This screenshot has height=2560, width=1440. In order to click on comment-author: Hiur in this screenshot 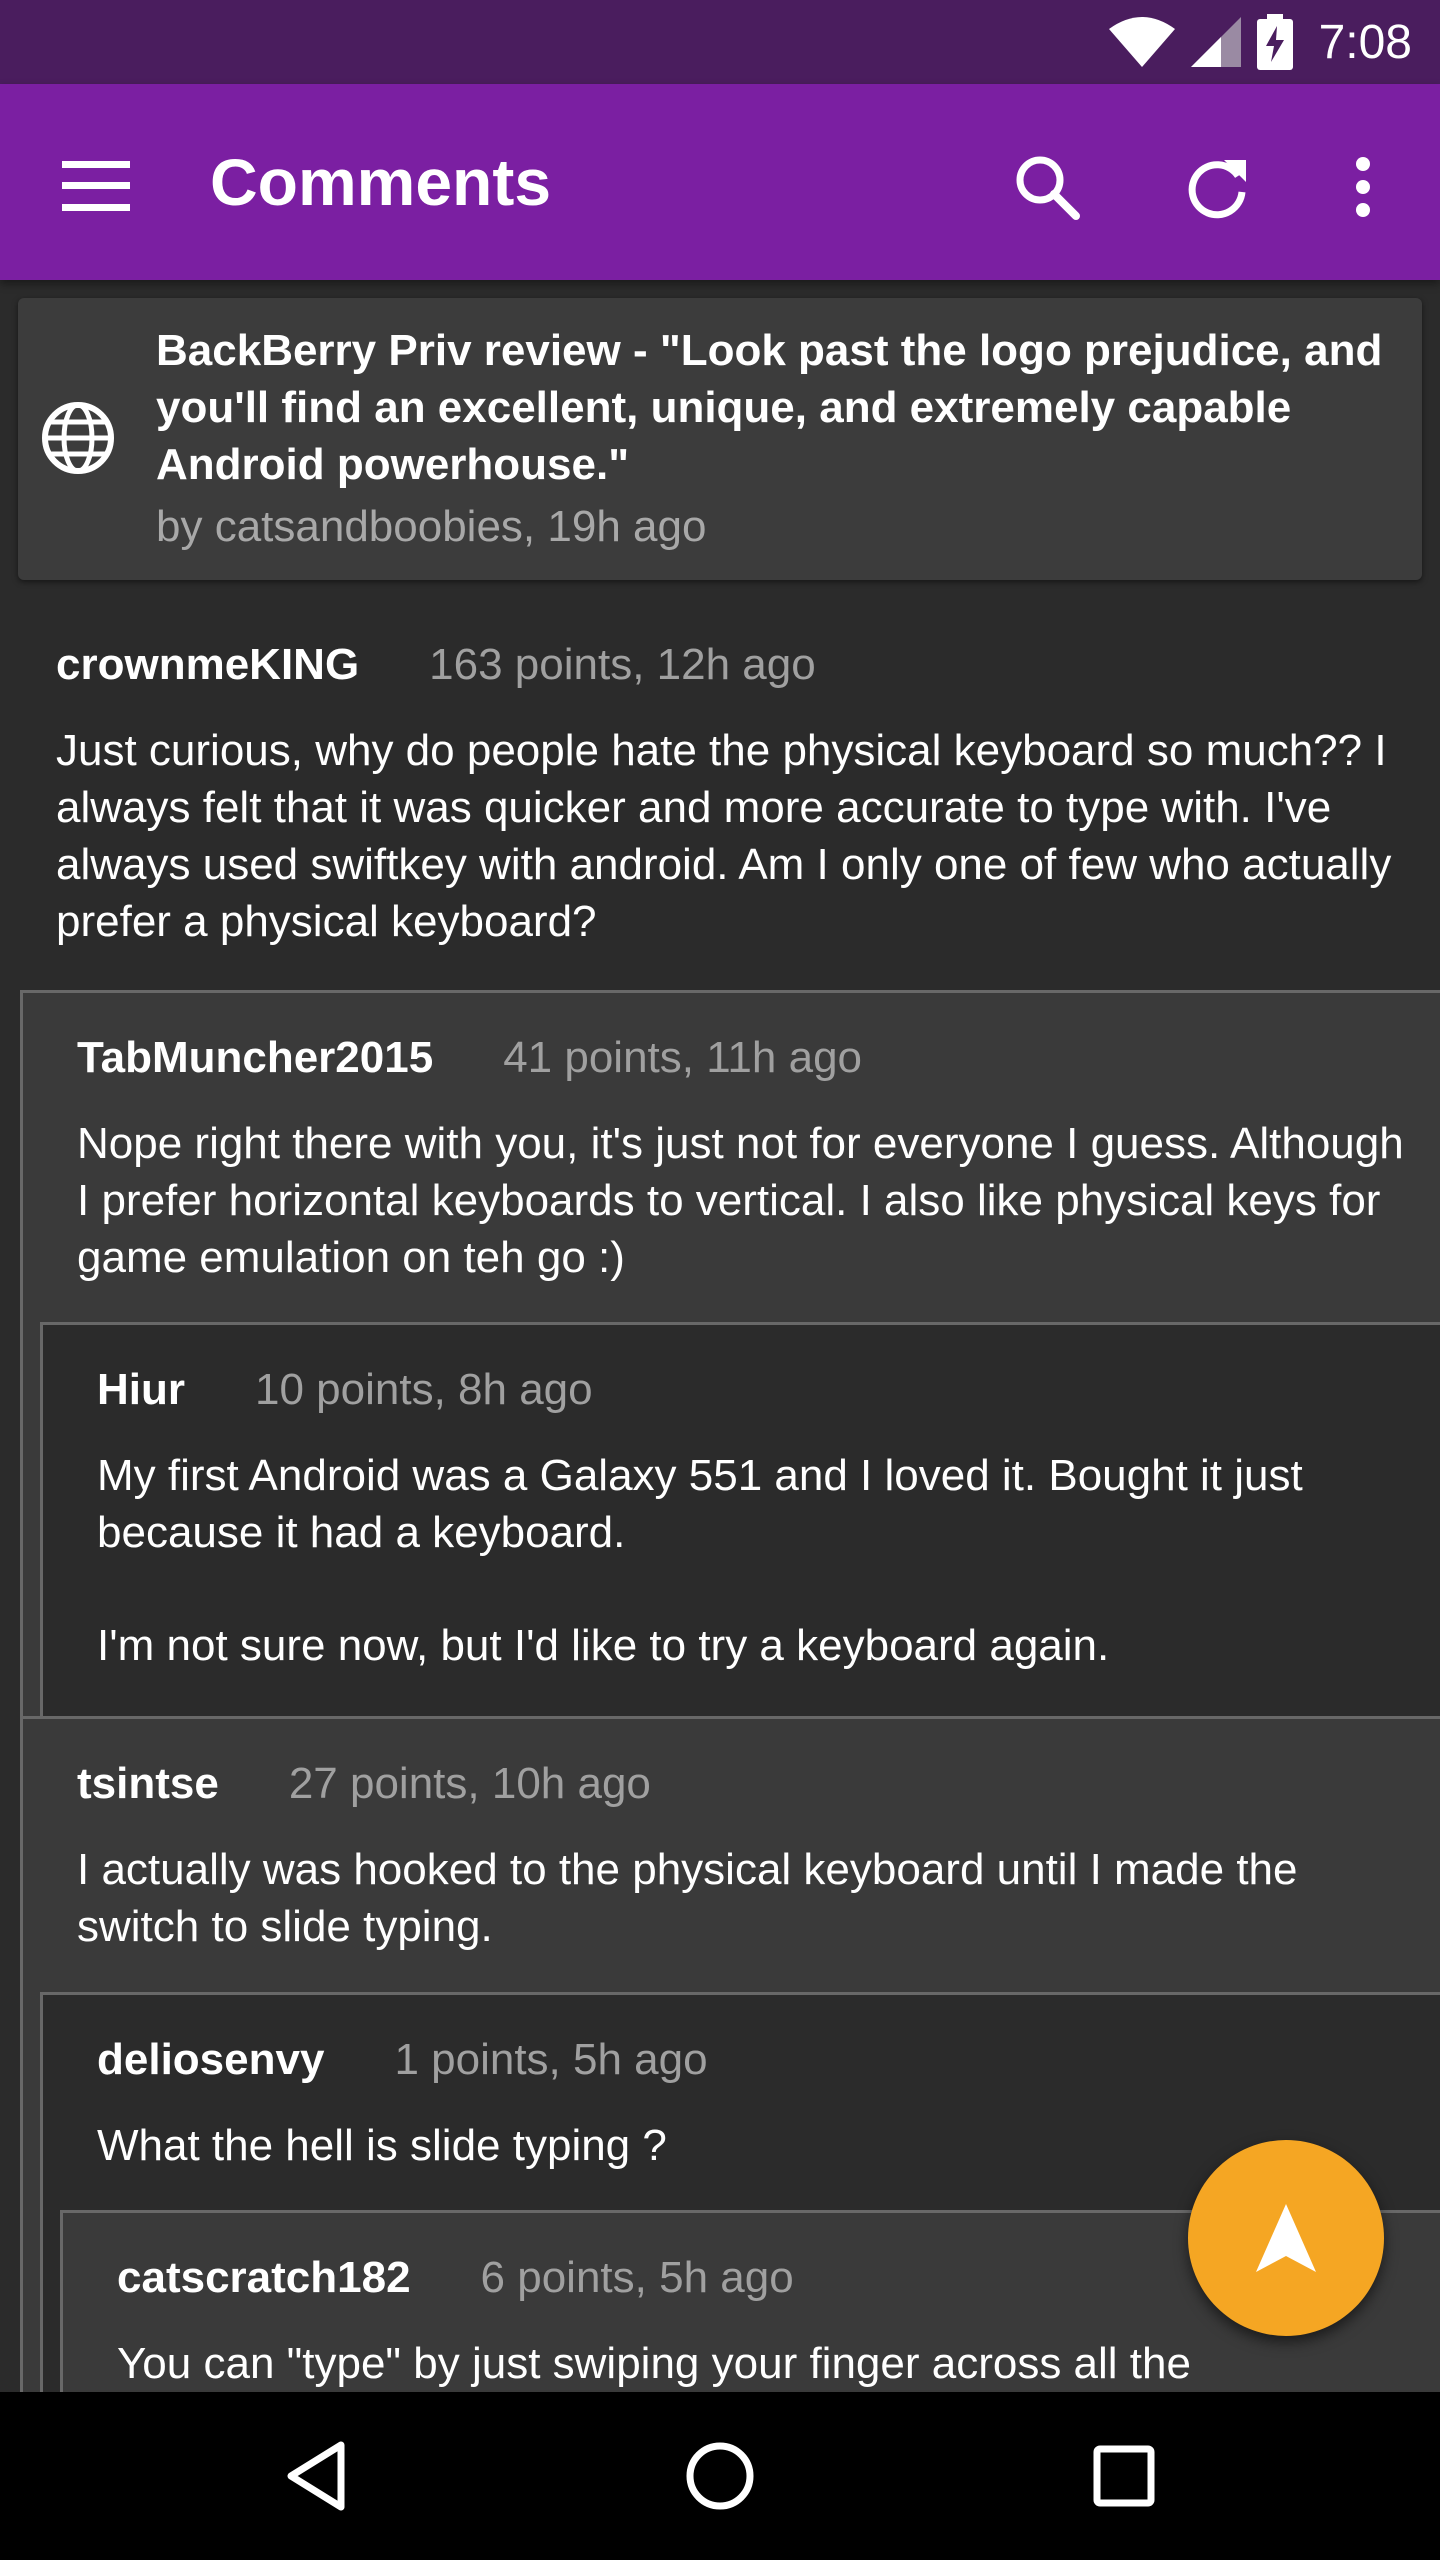, I will do `click(141, 1390)`.